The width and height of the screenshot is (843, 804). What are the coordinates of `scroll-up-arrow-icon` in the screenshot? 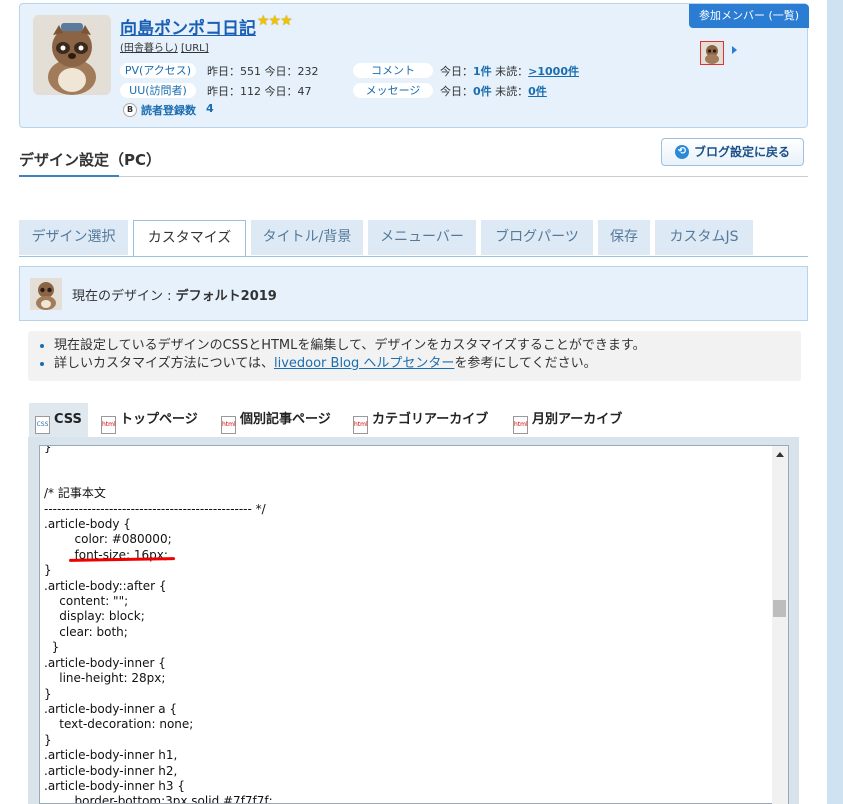 It's located at (780, 454).